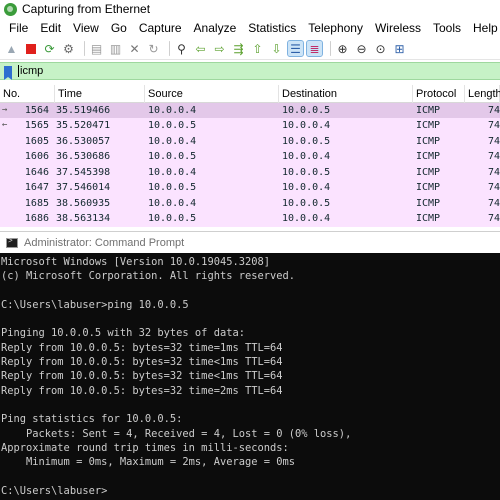 The height and width of the screenshot is (500, 500). I want to click on packet-number: 1685, so click(36, 203).